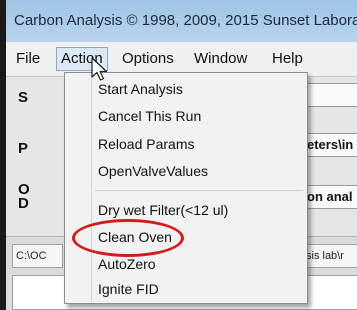 The height and width of the screenshot is (310, 357). What do you see at coordinates (91, 188) in the screenshot?
I see `menu-gutter` at bounding box center [91, 188].